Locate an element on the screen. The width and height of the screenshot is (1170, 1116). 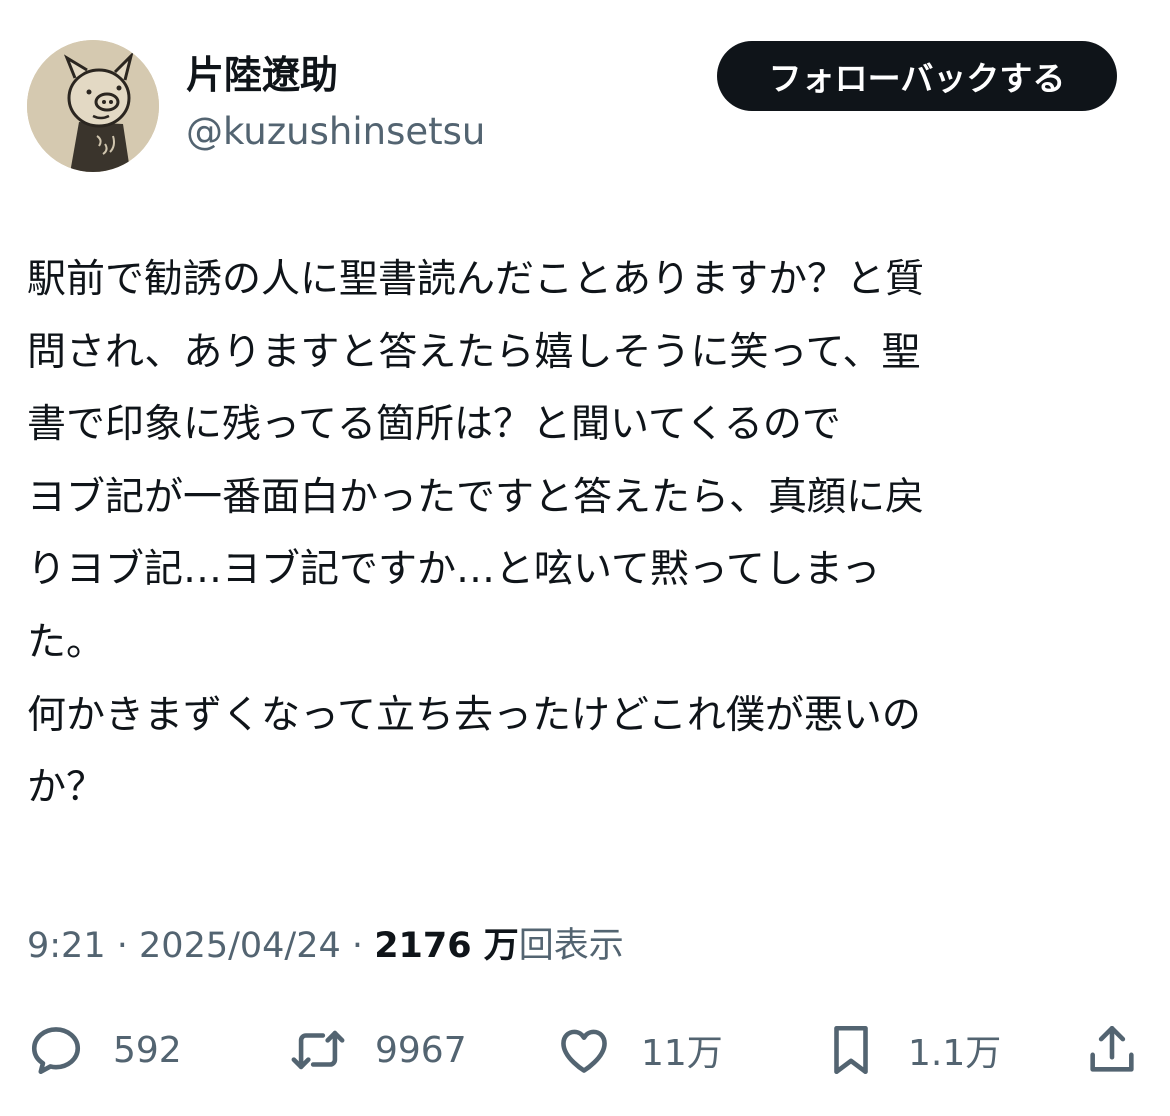
heart-icon is located at coordinates (584, 1050).